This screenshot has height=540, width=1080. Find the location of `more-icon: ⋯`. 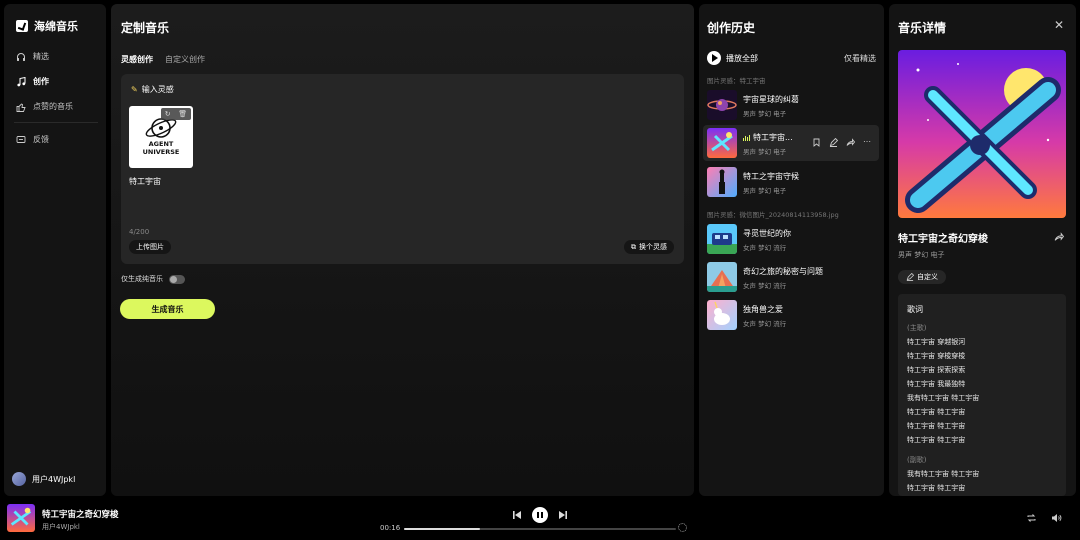

more-icon: ⋯ is located at coordinates (867, 142).